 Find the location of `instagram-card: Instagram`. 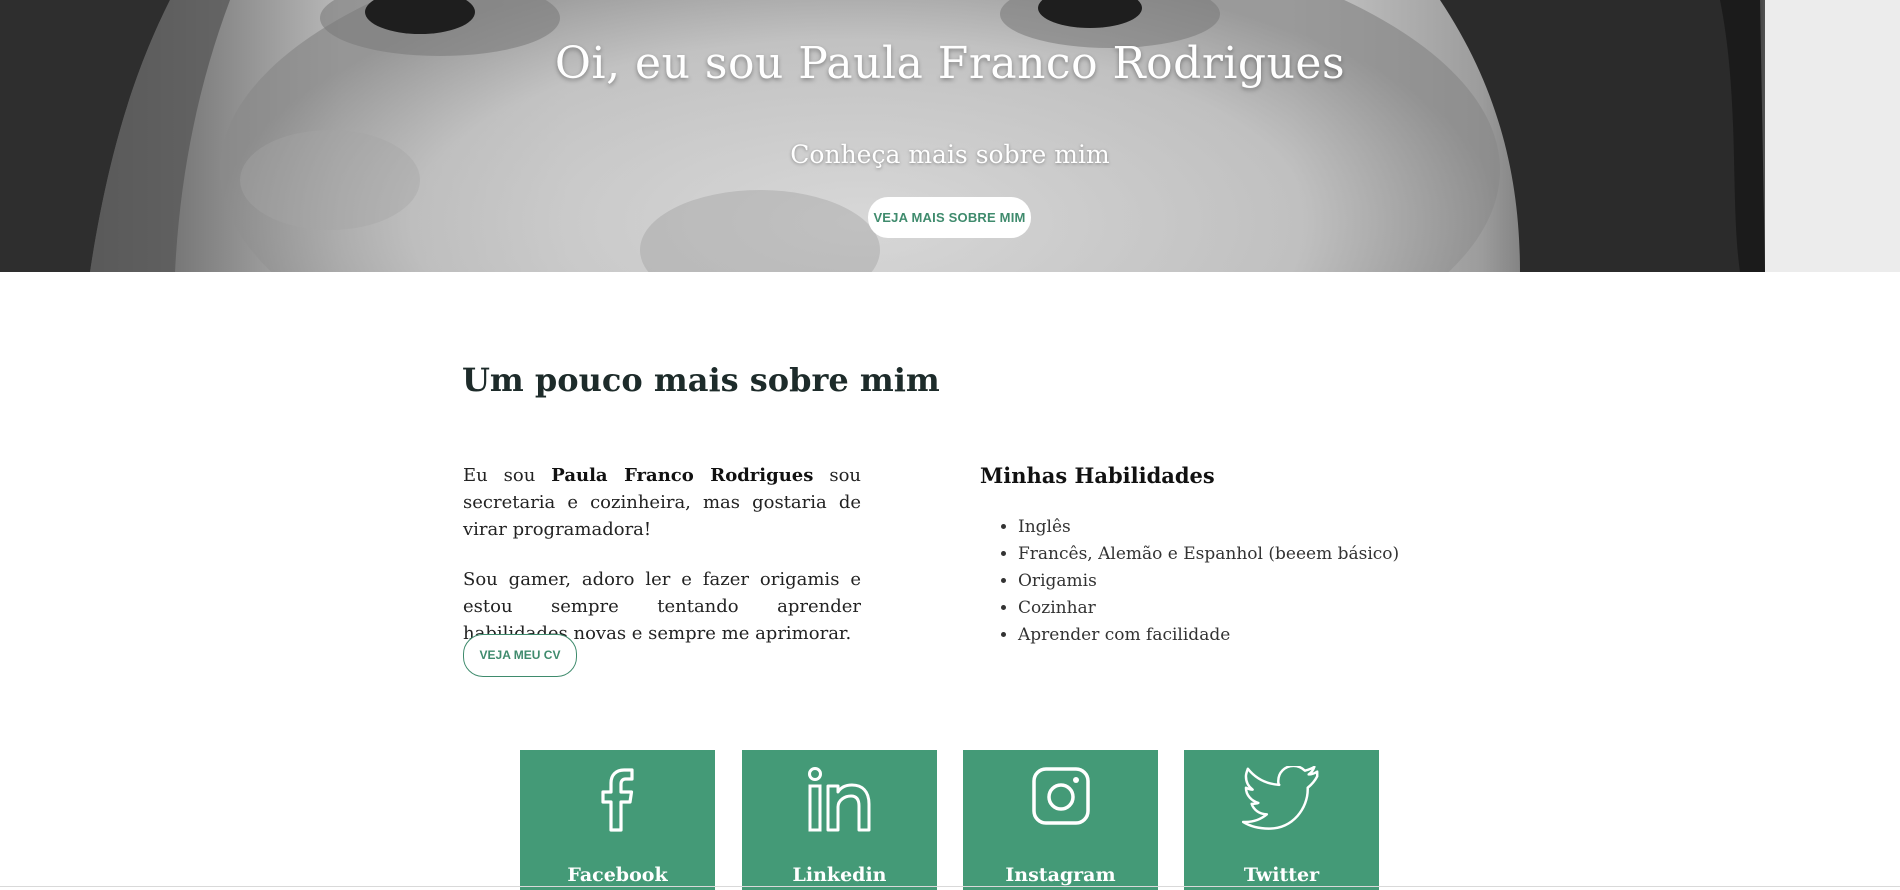

instagram-card: Instagram is located at coordinates (1060, 820).